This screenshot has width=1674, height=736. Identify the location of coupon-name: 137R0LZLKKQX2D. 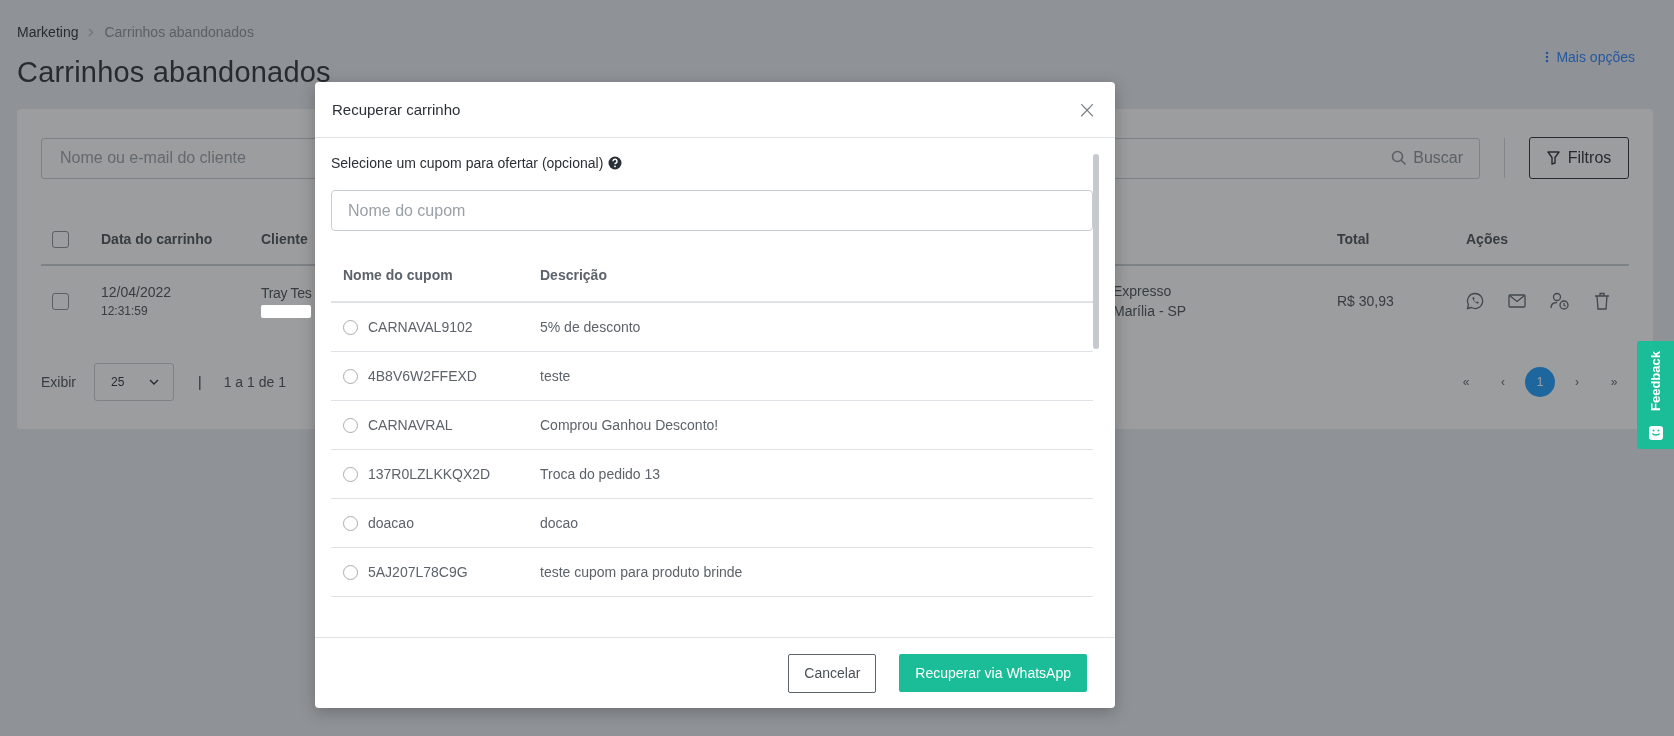
(429, 474).